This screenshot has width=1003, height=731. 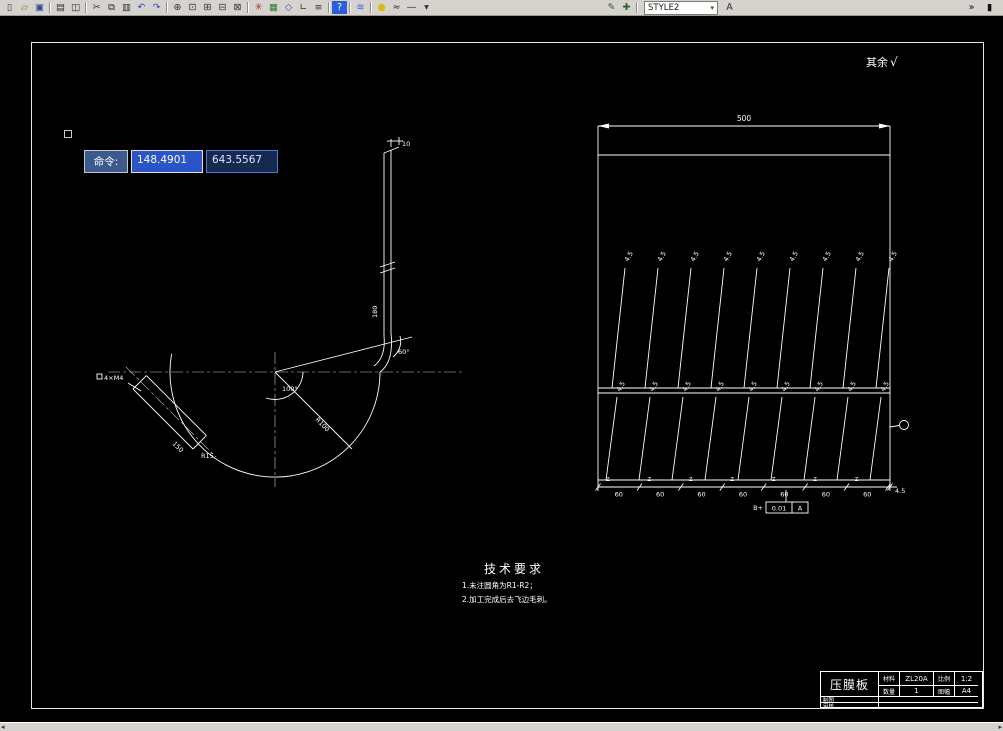 I want to click on gdt-datum-label: A, so click(x=800, y=509).